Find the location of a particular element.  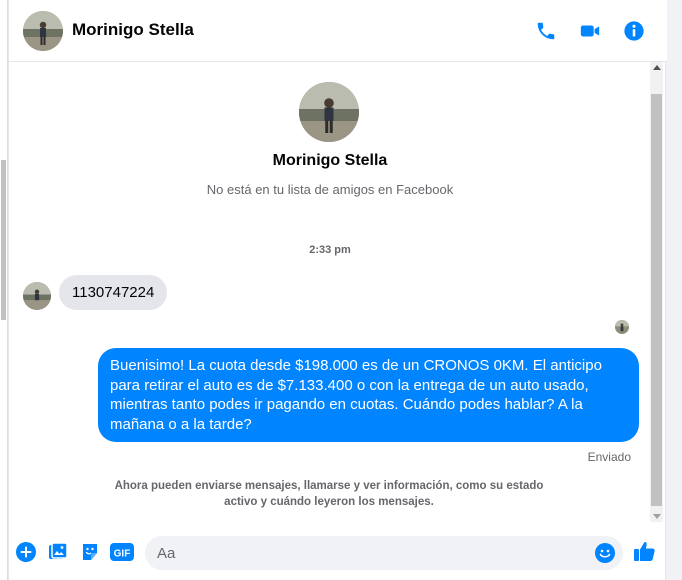

photo-icon is located at coordinates (58, 550).